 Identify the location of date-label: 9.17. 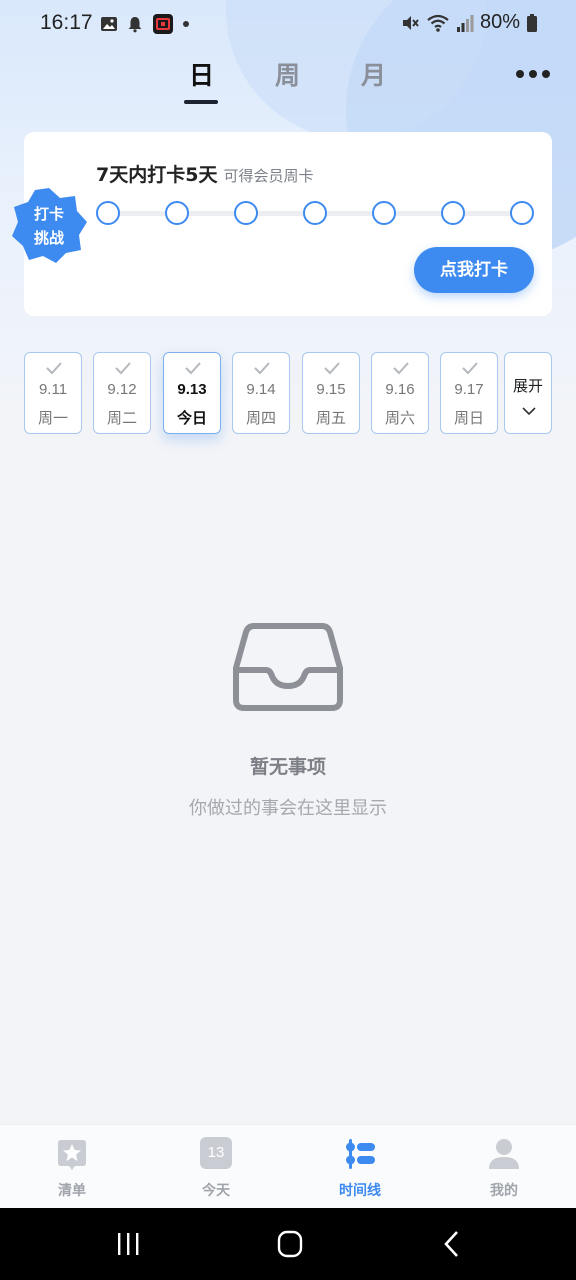
(469, 389).